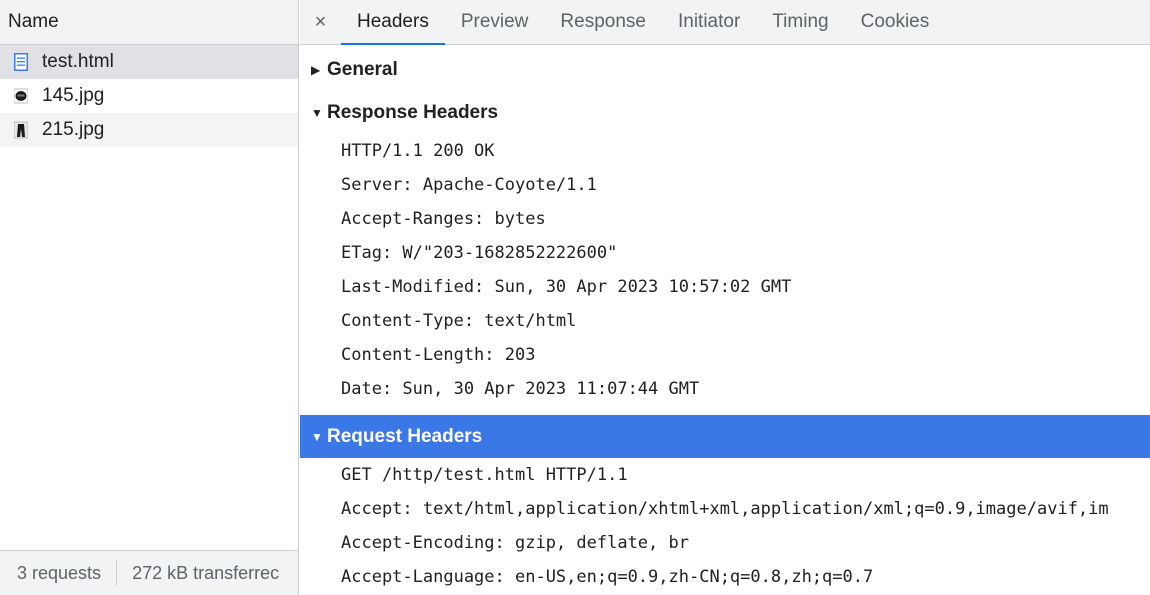 Image resolution: width=1150 pixels, height=595 pixels. Describe the element at coordinates (59, 572) in the screenshot. I see `request-count: 3 requests` at that location.